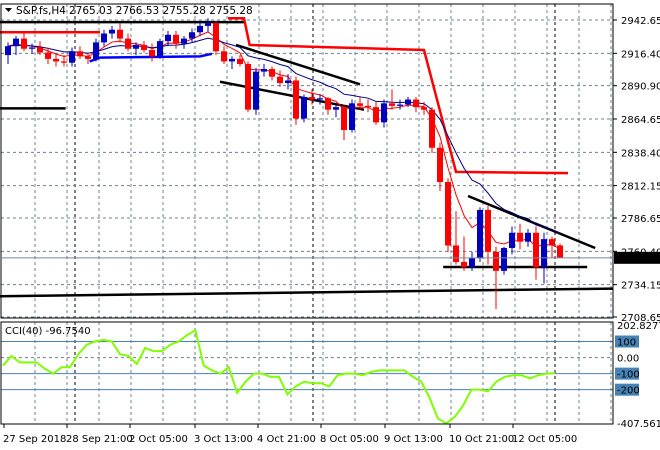 The height and width of the screenshot is (450, 660). What do you see at coordinates (413, 439) in the screenshot?
I see `time-tick-label: 9 Oct 13:00` at bounding box center [413, 439].